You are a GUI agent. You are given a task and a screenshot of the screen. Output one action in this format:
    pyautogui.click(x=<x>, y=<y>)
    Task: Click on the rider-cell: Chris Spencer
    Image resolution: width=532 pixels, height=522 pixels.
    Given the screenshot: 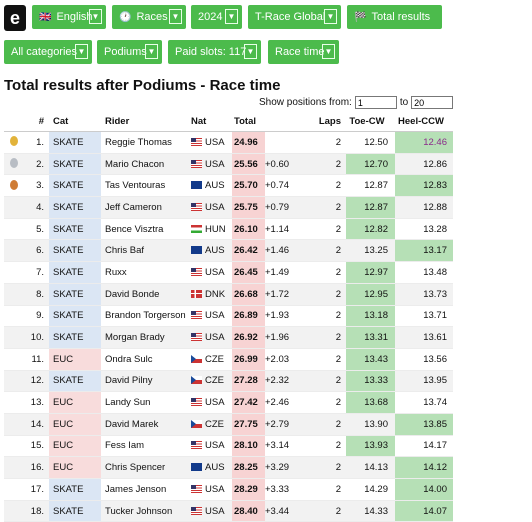 What is the action you would take?
    pyautogui.click(x=146, y=467)
    